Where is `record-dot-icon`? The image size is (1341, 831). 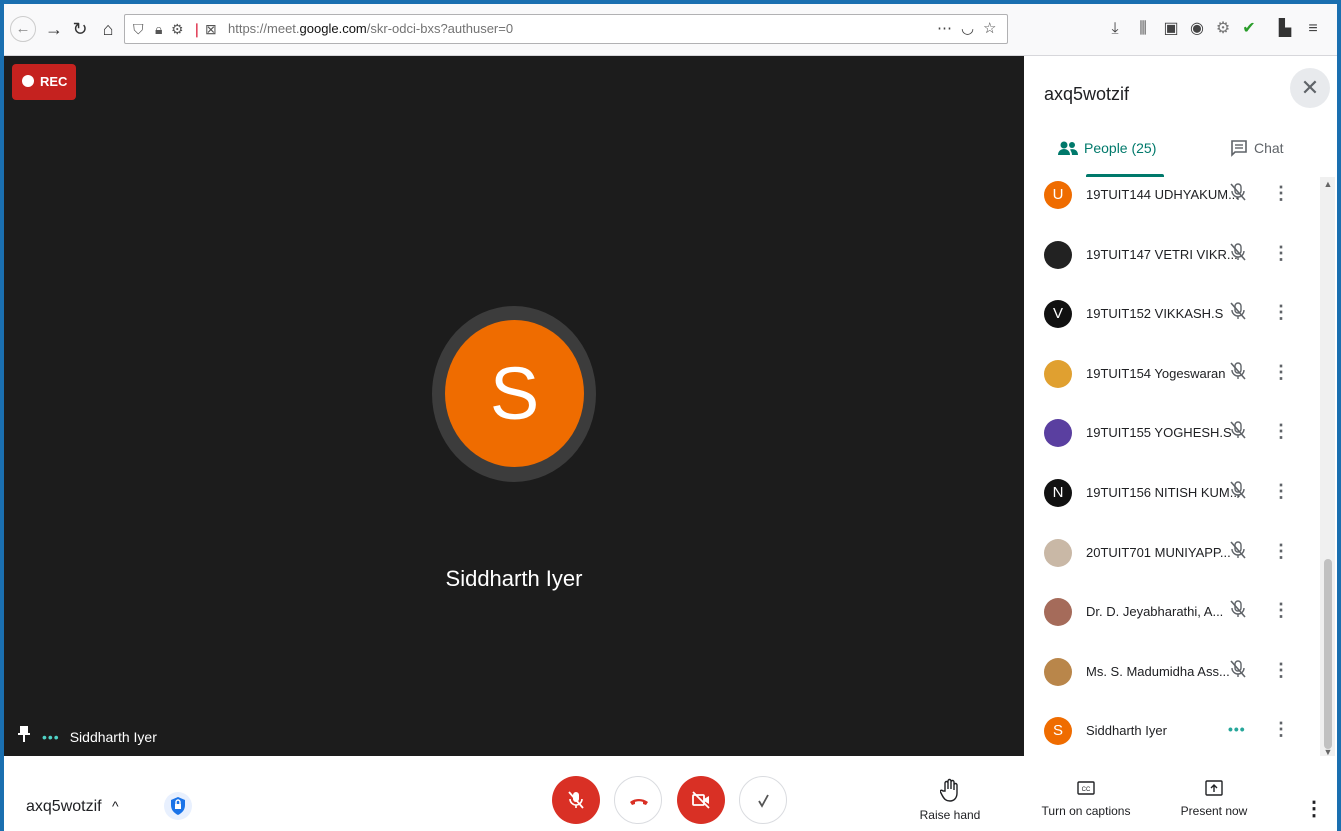 record-dot-icon is located at coordinates (28, 81).